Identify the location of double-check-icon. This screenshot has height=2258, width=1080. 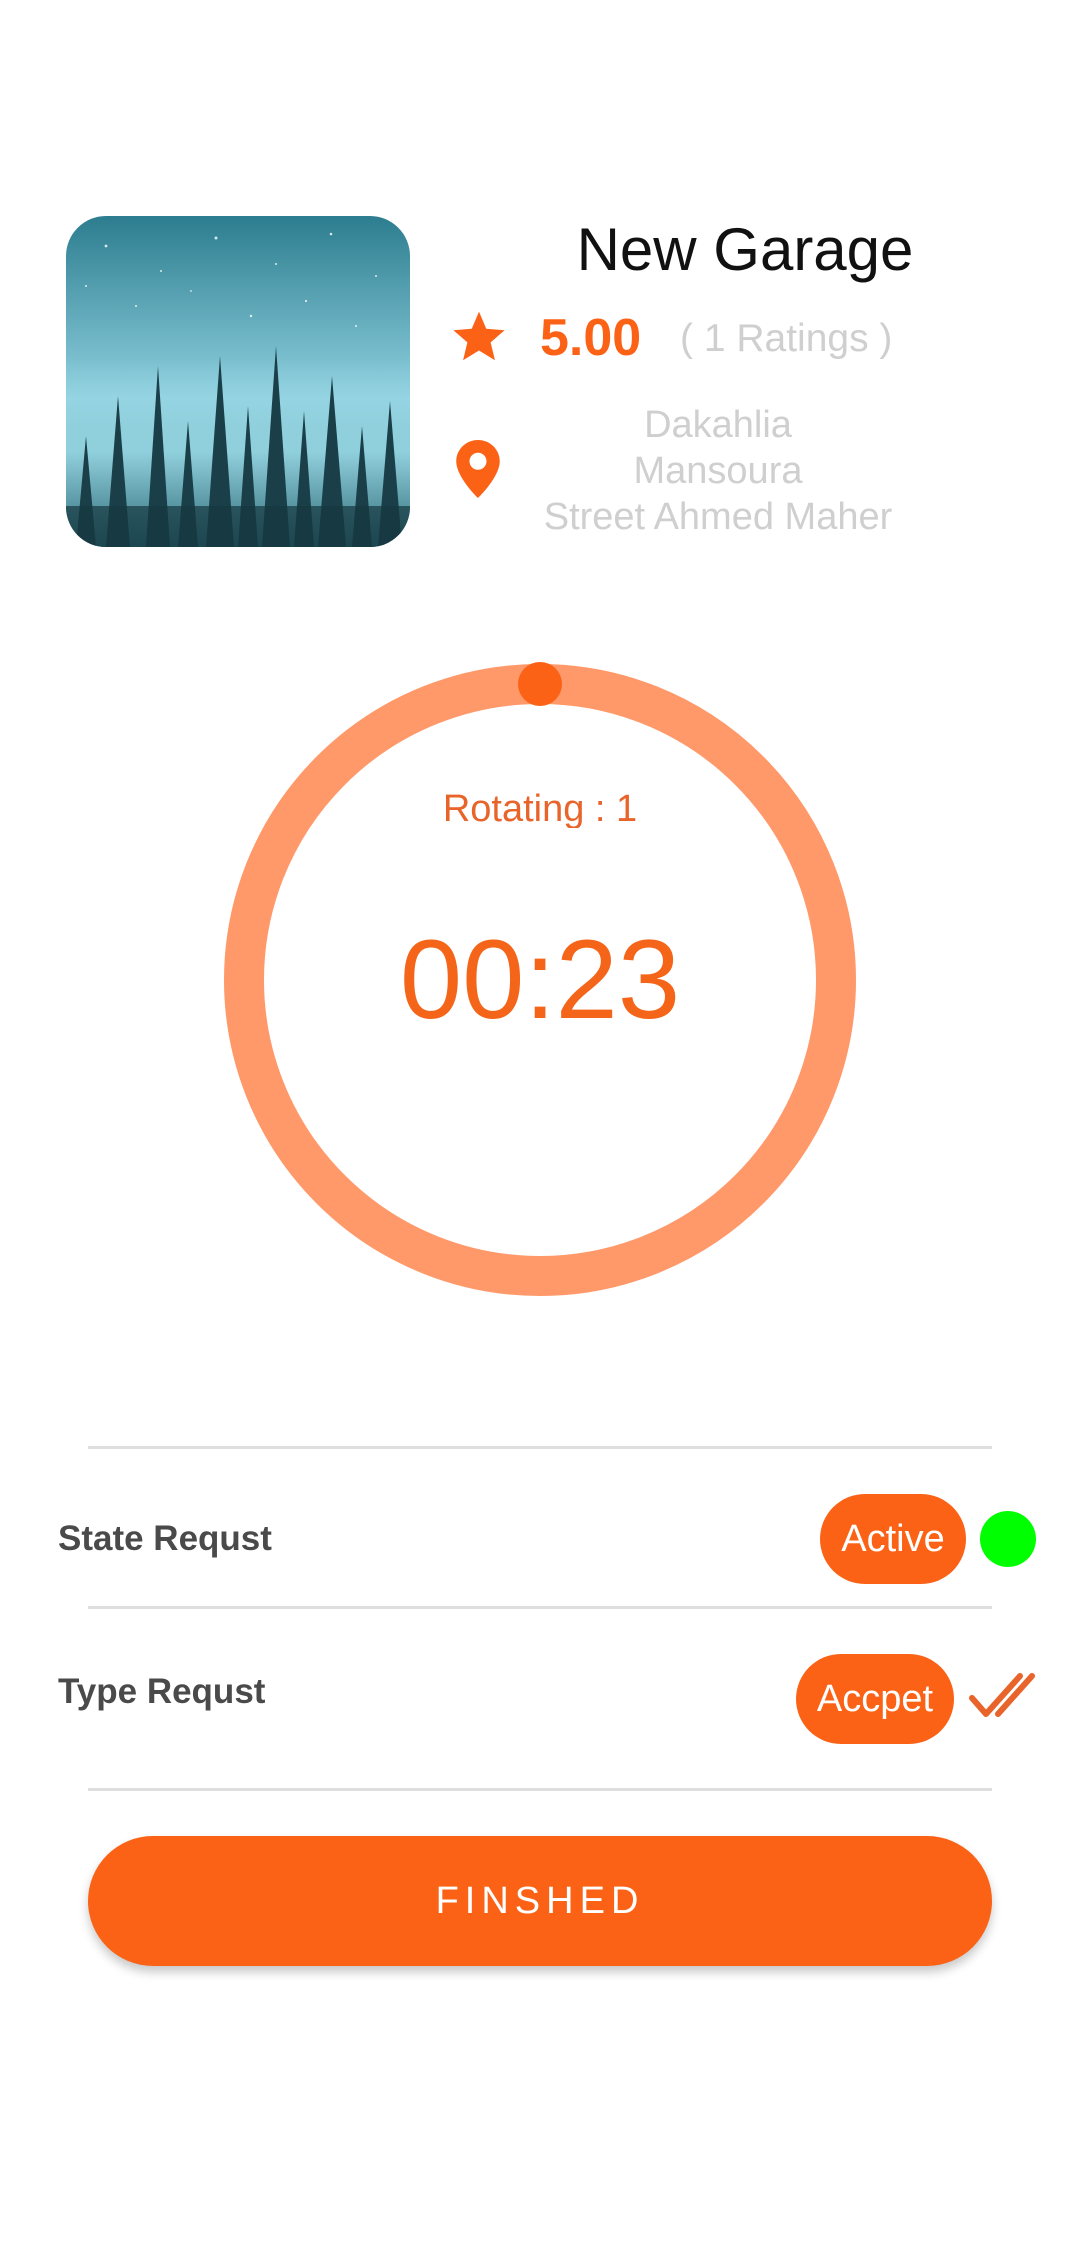
(1002, 1695).